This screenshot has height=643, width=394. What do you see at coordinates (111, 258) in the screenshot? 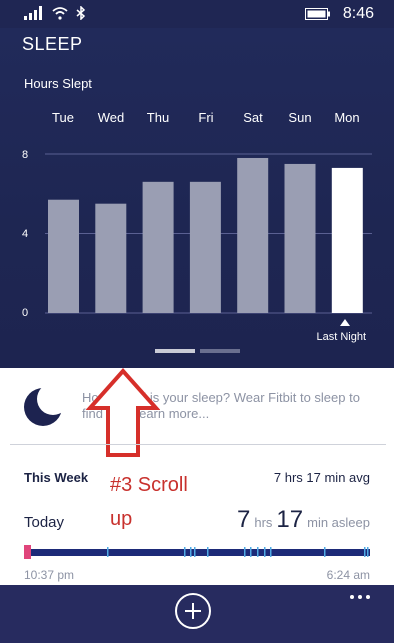
I see `bar-wed` at bounding box center [111, 258].